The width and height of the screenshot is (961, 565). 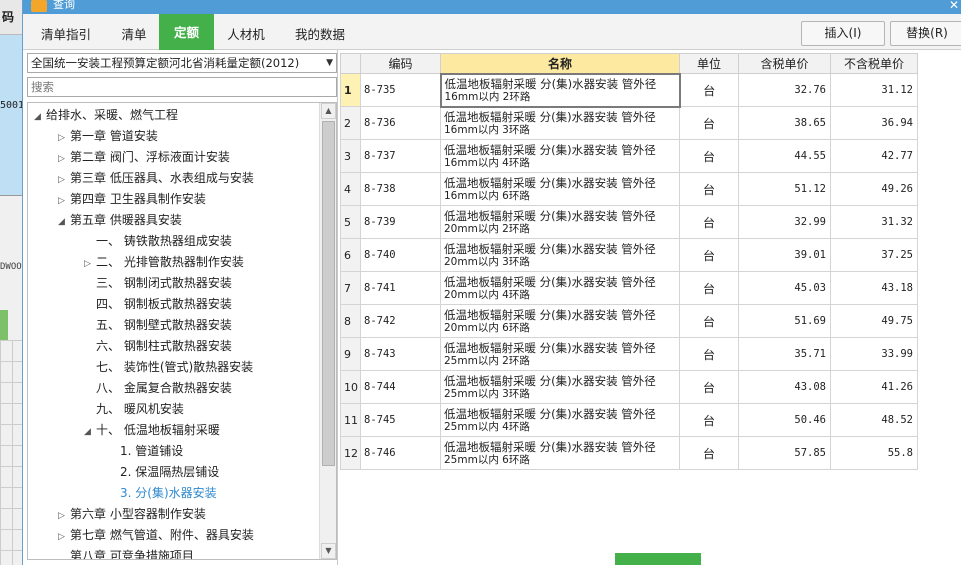 I want to click on tab-list-guide: 清单指引, so click(x=66, y=34).